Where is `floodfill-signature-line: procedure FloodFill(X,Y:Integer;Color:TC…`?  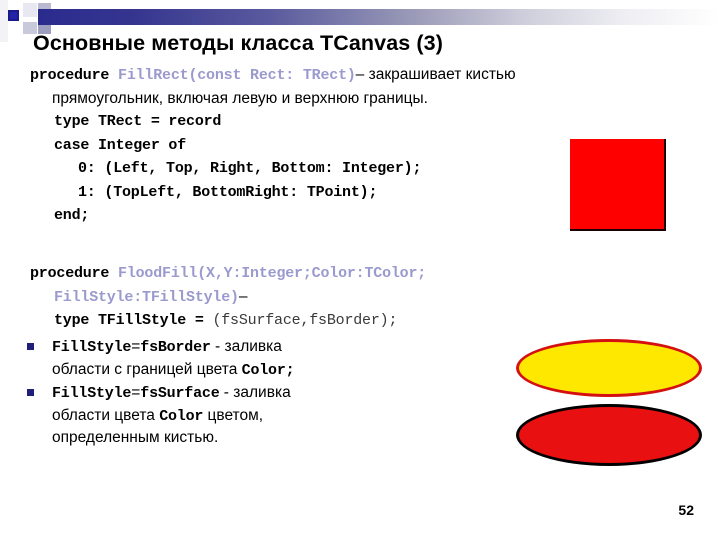 floodfill-signature-line: procedure FloodFill(X,Y:Integer;Color:TC… is located at coordinates (228, 274).